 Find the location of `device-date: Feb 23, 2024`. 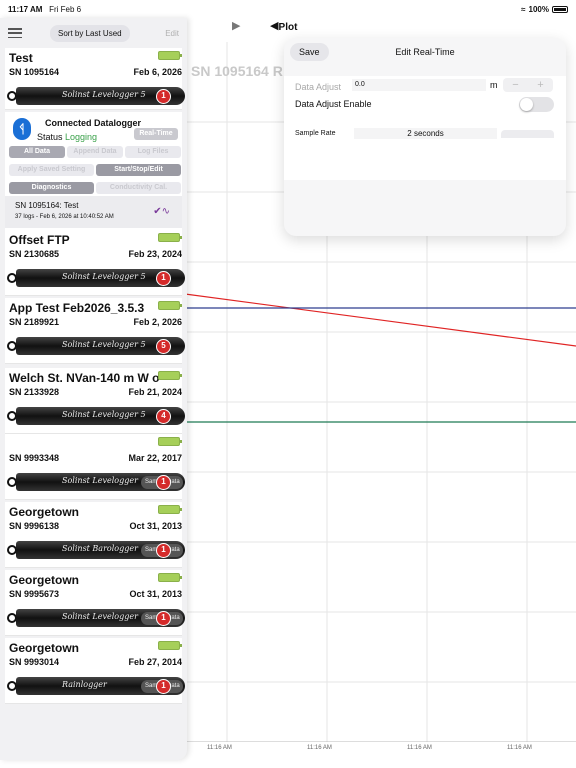

device-date: Feb 23, 2024 is located at coordinates (155, 254).